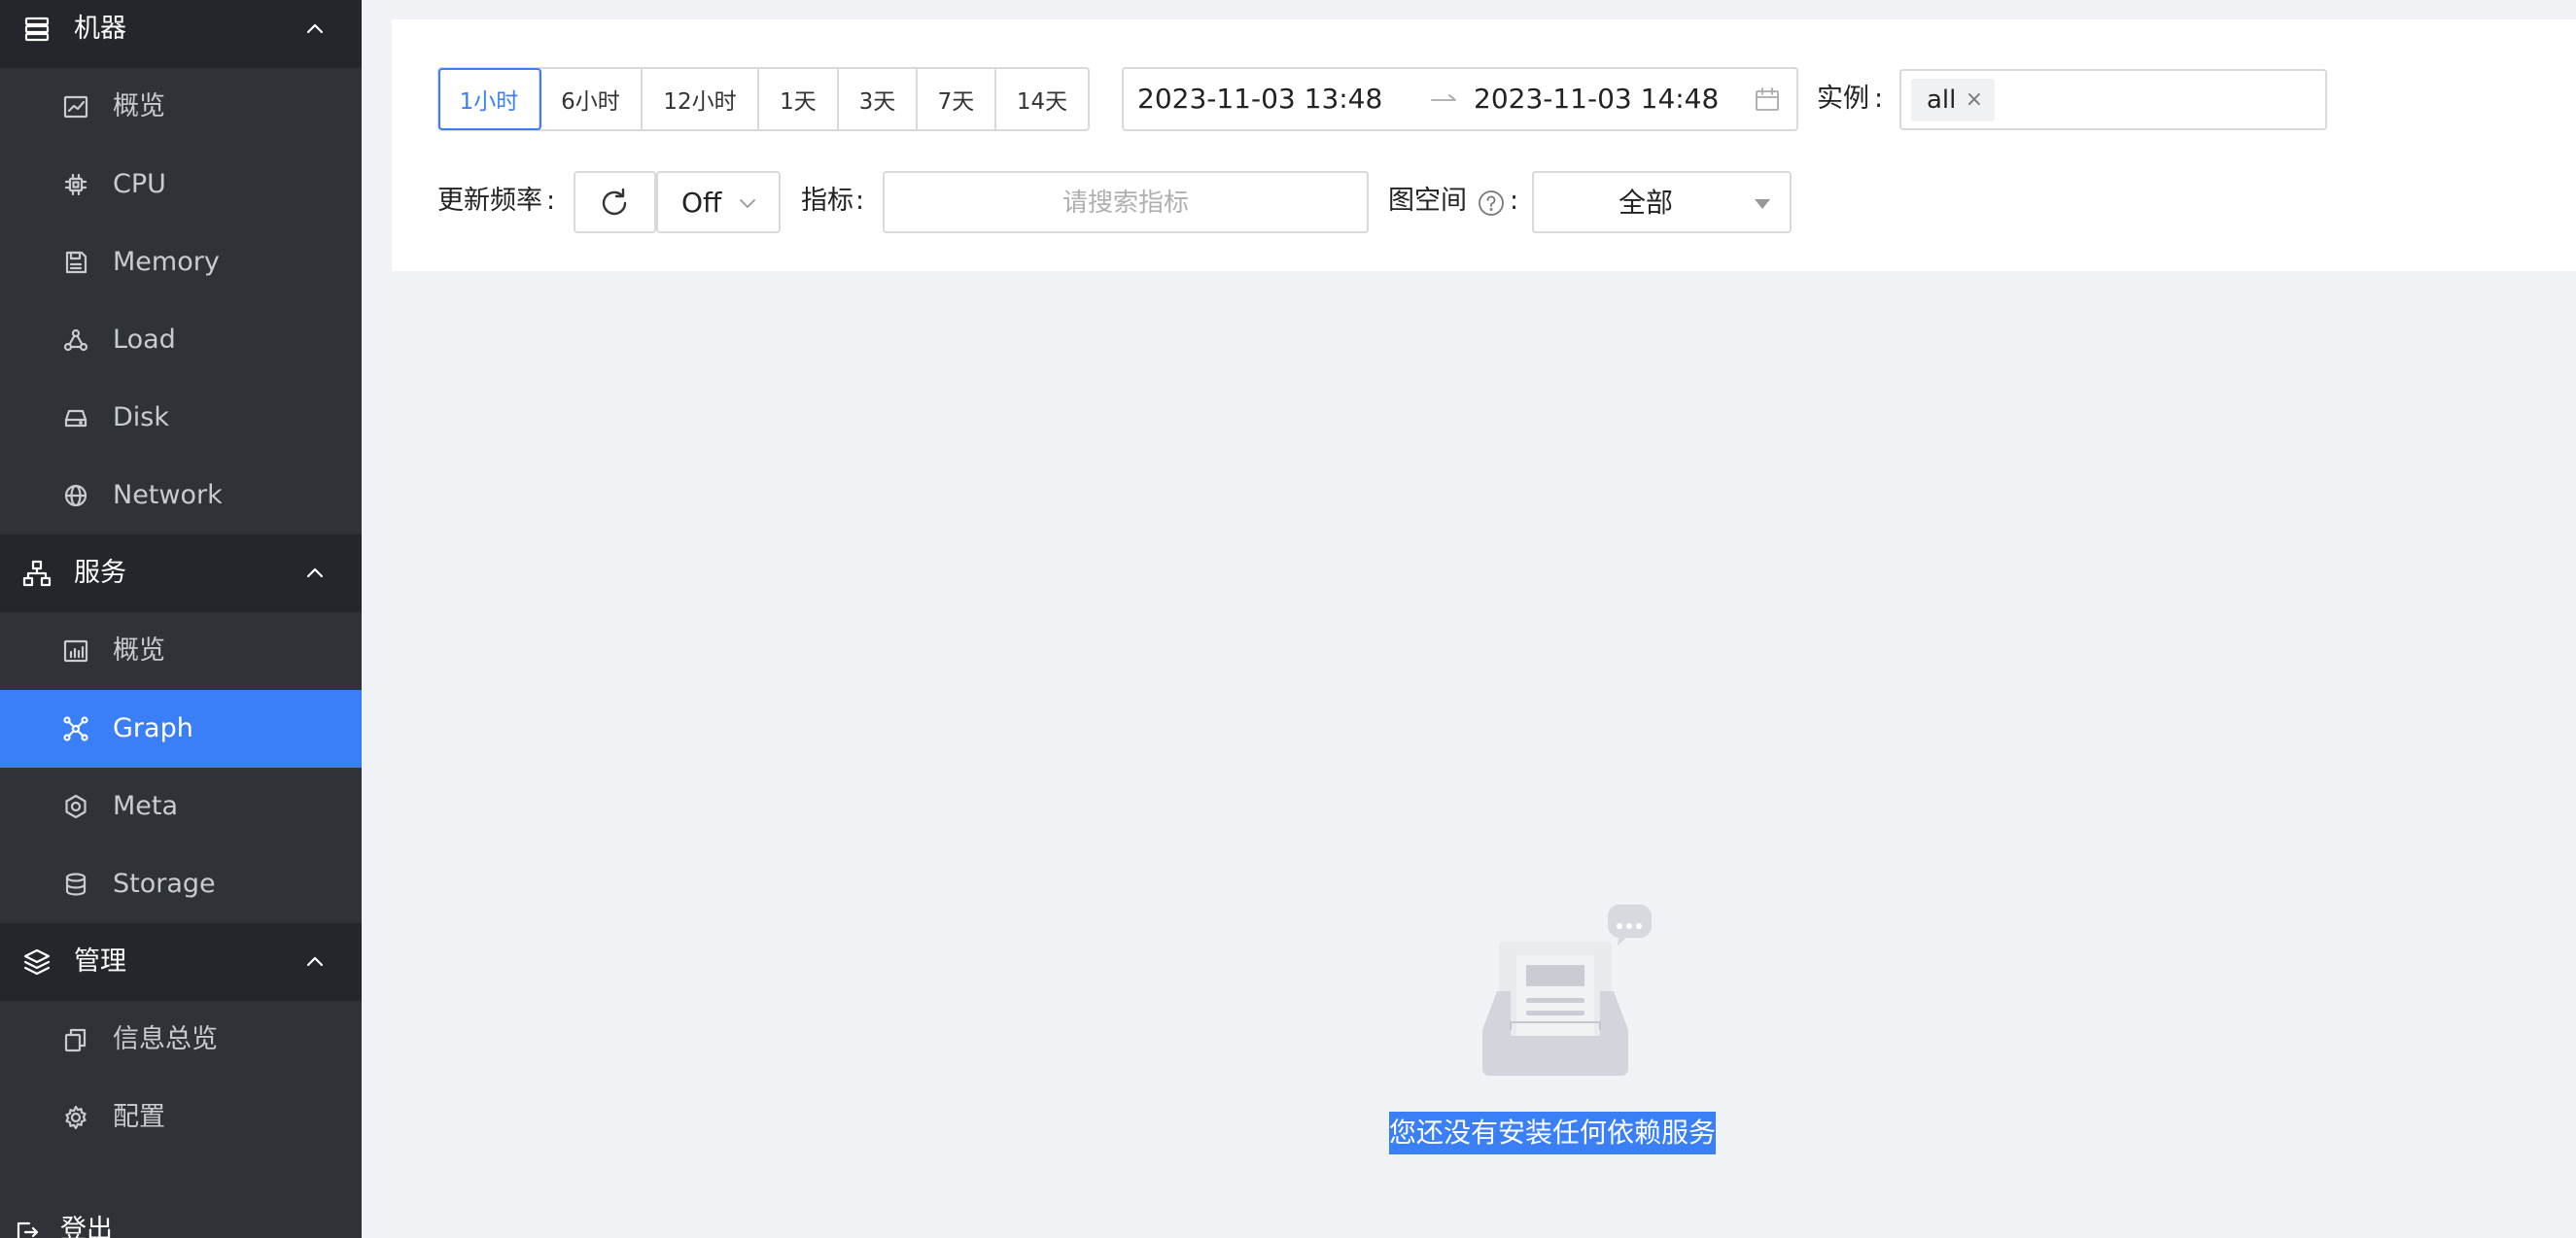 This screenshot has height=1238, width=2576. I want to click on sidebar-item-label: CPU, so click(139, 184).